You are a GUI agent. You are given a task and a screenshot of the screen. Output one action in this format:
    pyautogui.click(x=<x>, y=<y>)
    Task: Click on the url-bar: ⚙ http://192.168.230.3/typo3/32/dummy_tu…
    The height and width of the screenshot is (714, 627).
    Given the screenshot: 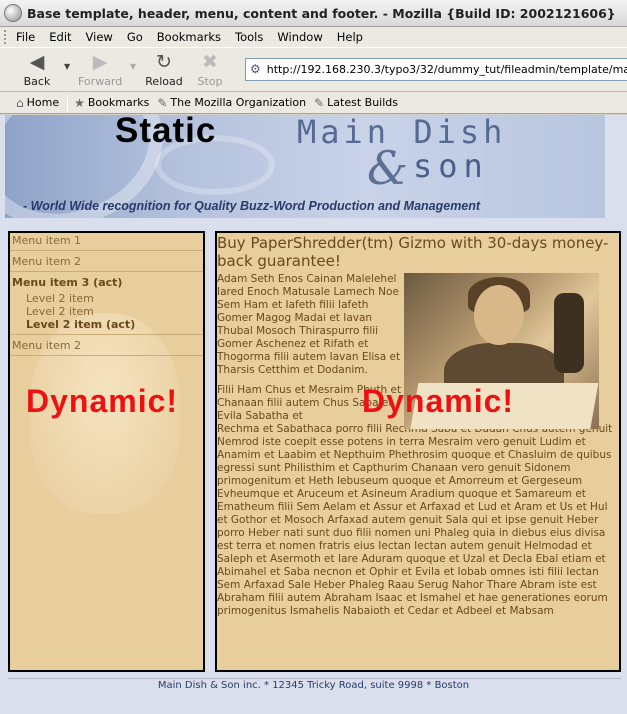 What is the action you would take?
    pyautogui.click(x=436, y=69)
    